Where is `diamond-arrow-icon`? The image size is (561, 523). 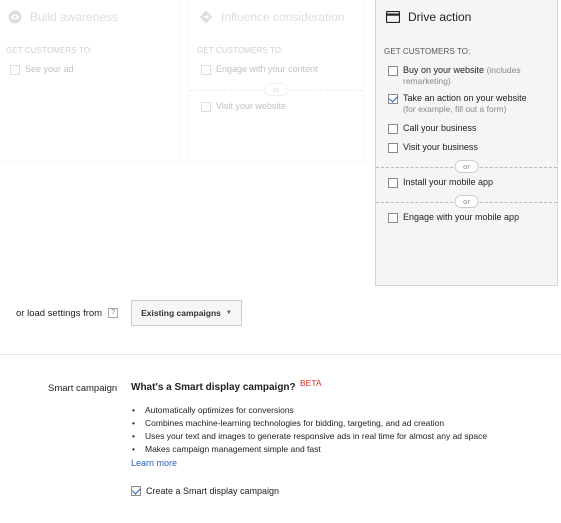 diamond-arrow-icon is located at coordinates (206, 17).